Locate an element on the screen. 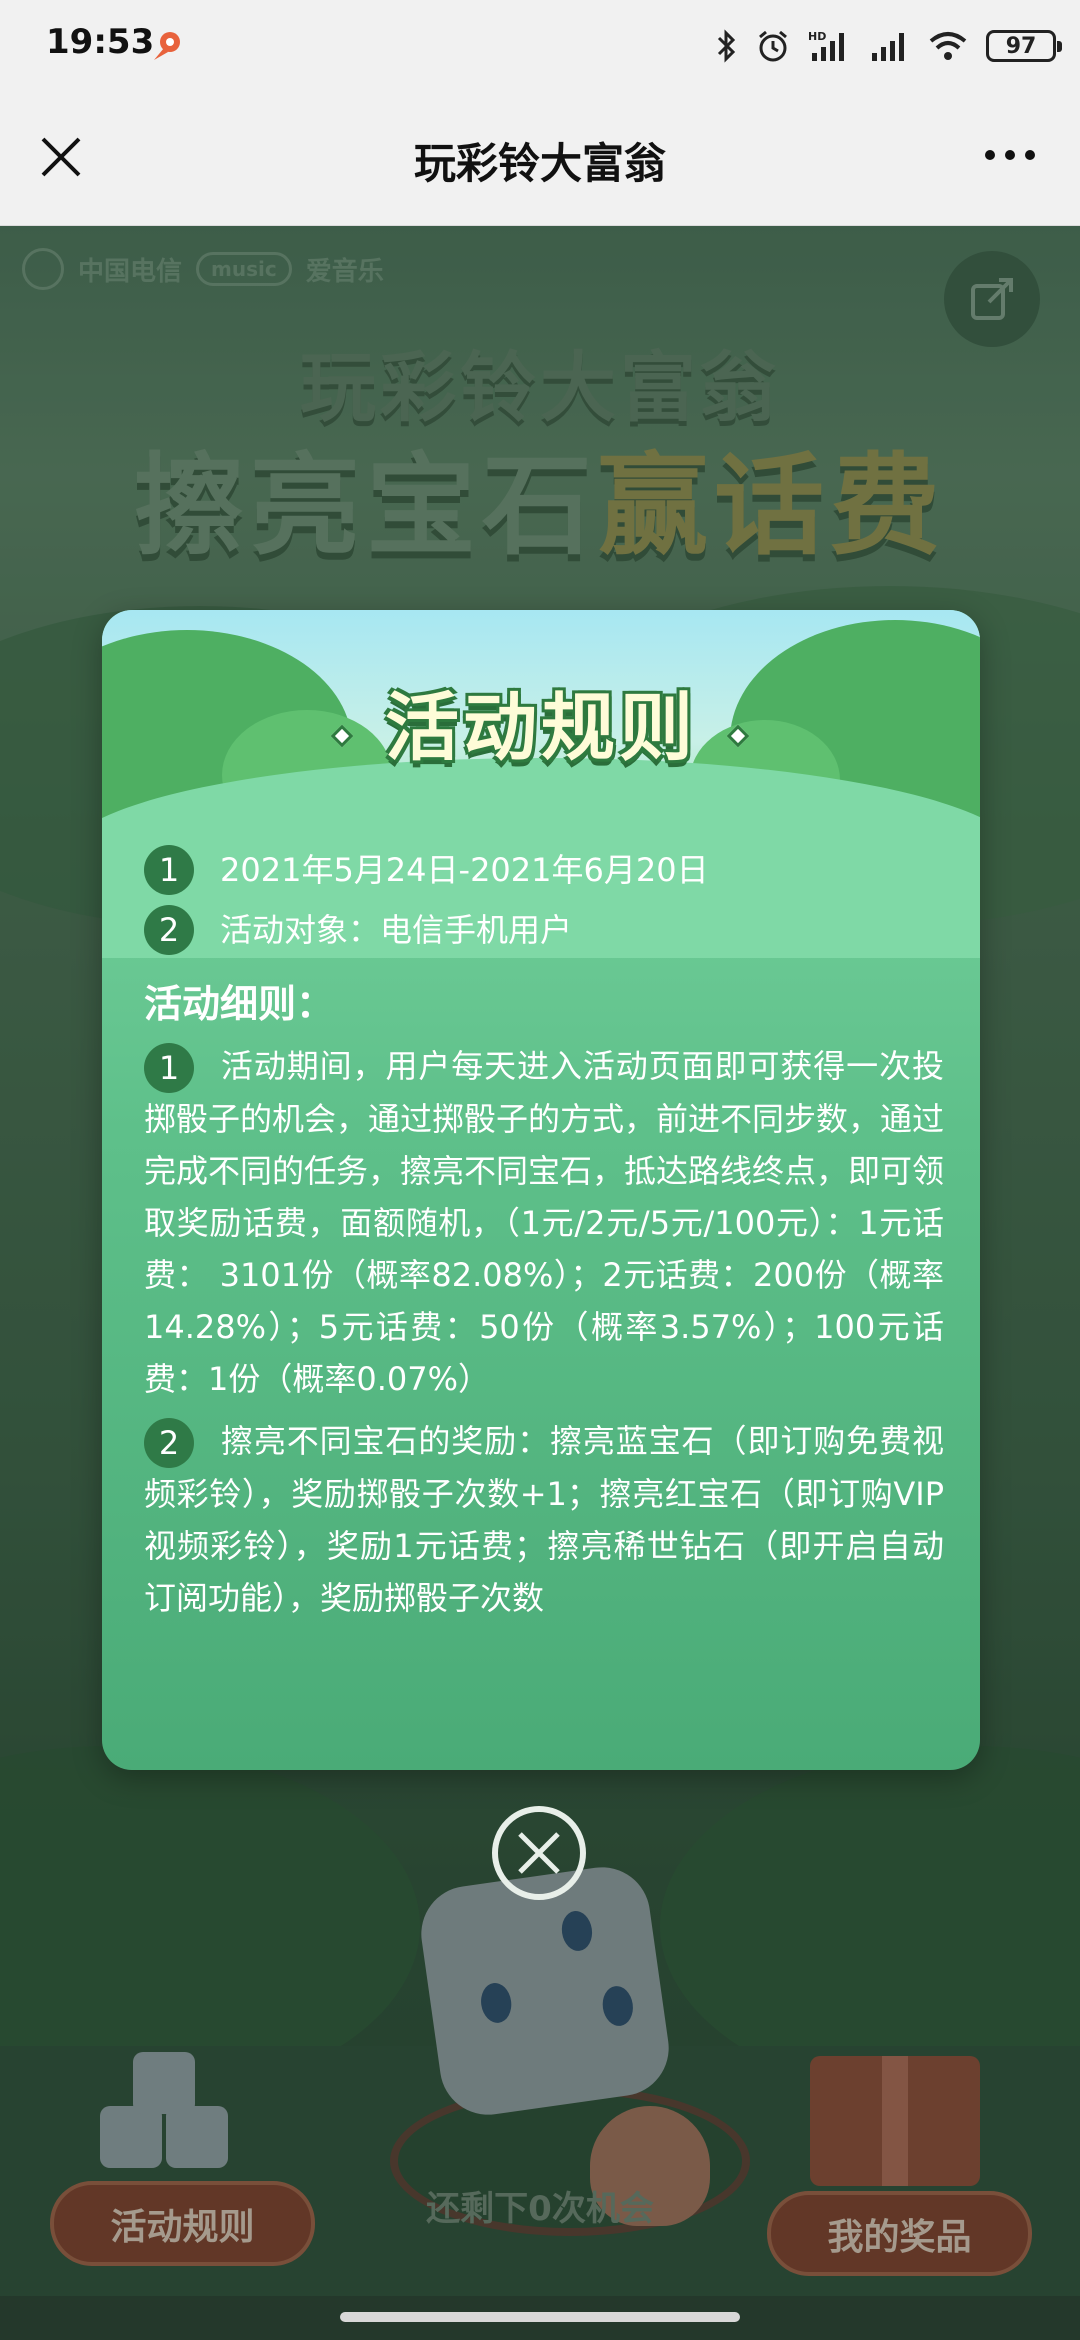 The image size is (1080, 2340). home-indicator is located at coordinates (540, 2317).